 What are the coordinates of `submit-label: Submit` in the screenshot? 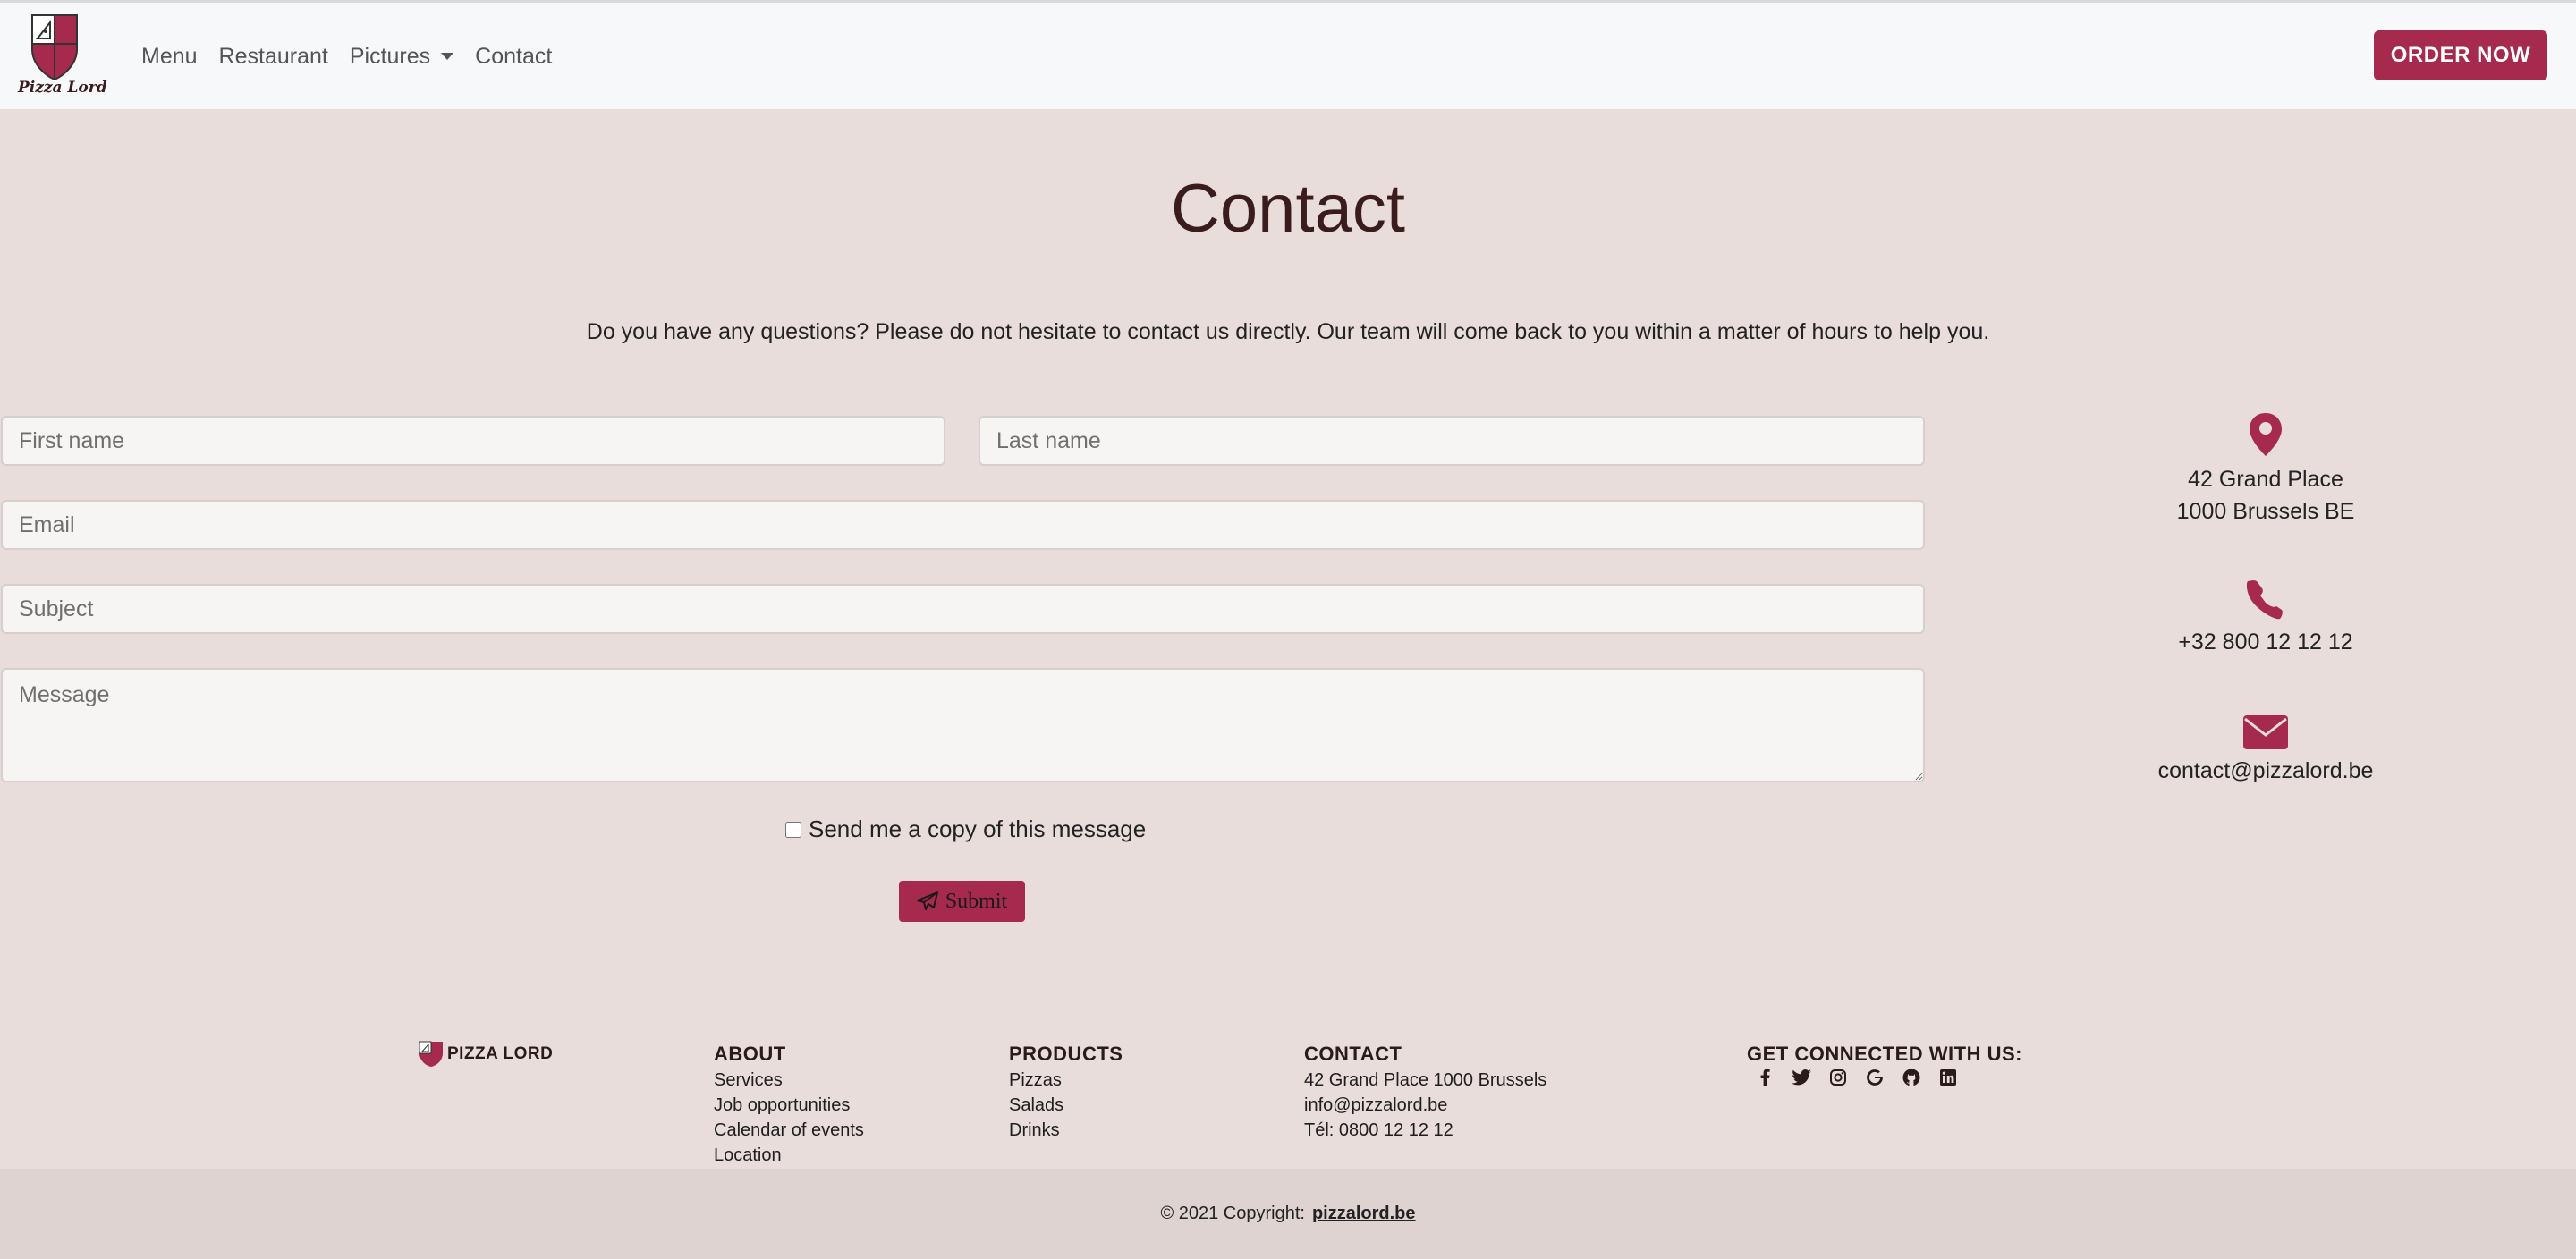 It's located at (976, 901).